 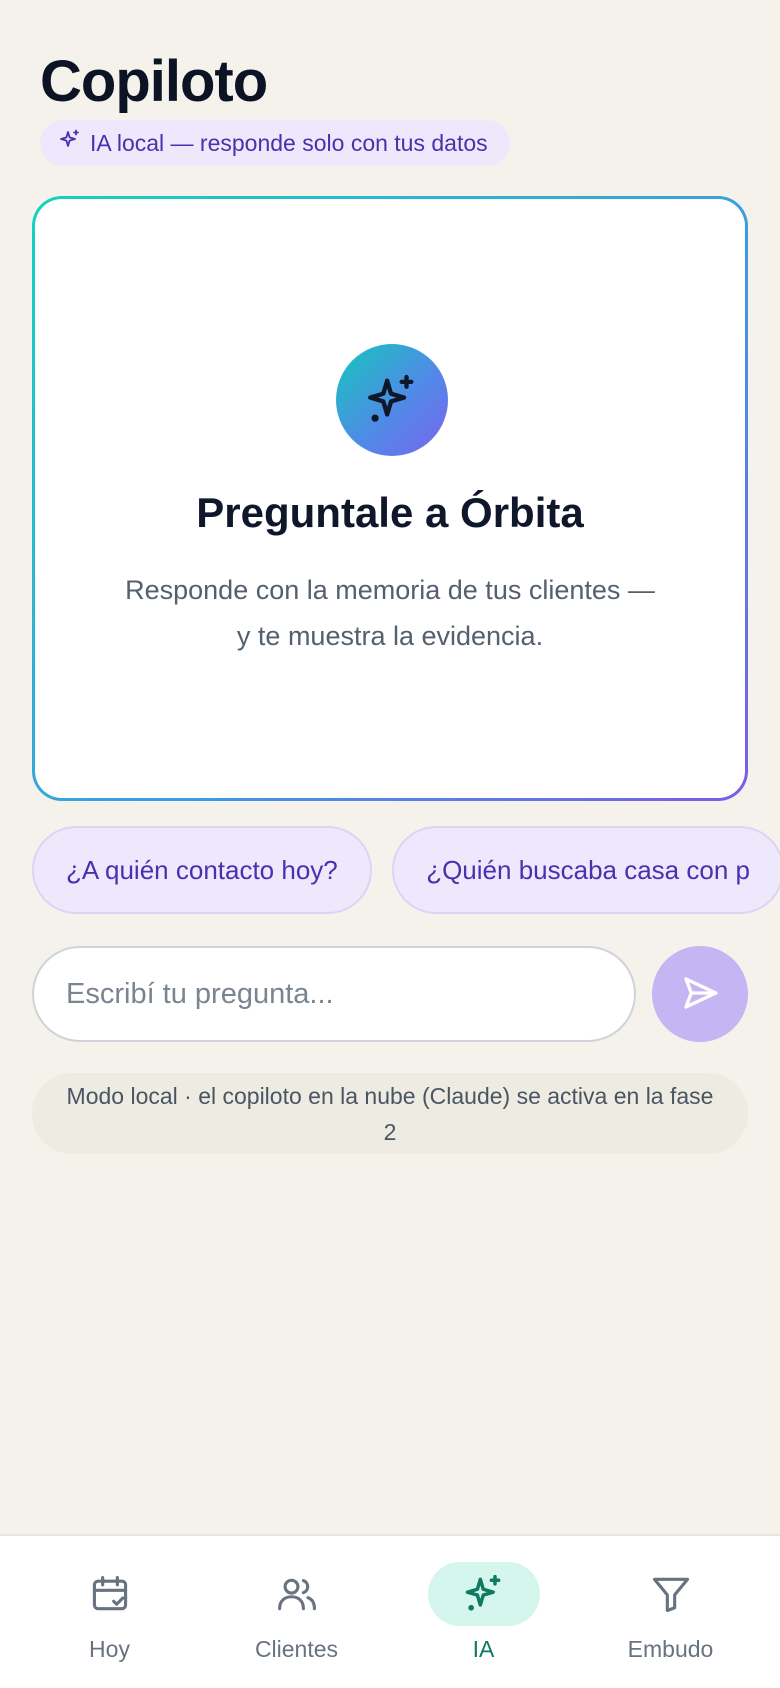 I want to click on local-ai-badge: IA local — responde solo con tus datos, so click(x=275, y=143).